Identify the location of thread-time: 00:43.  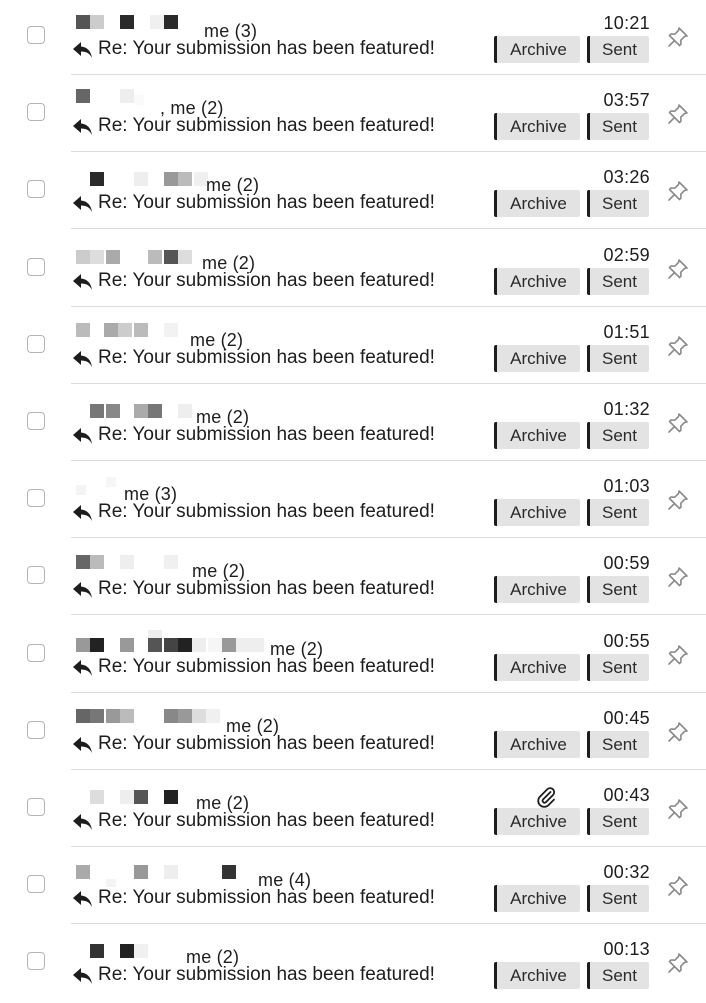
(626, 795).